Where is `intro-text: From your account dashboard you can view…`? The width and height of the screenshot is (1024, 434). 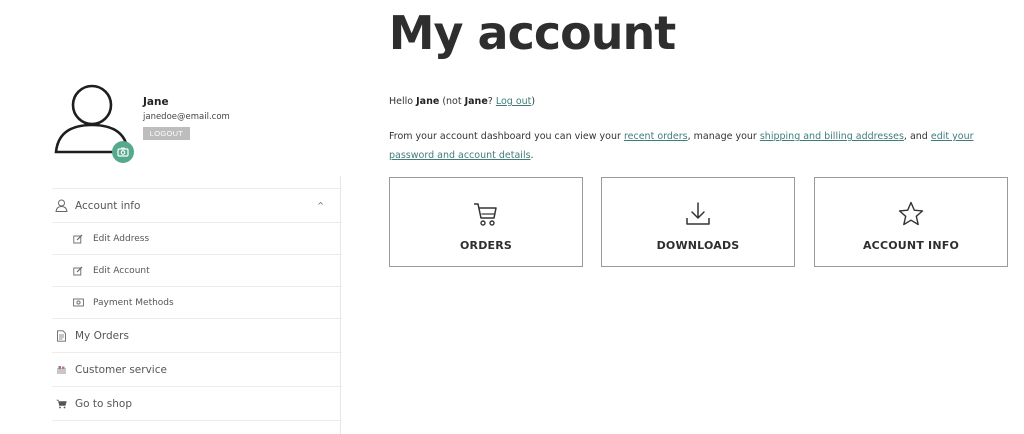 intro-text: From your account dashboard you can view… is located at coordinates (505, 136).